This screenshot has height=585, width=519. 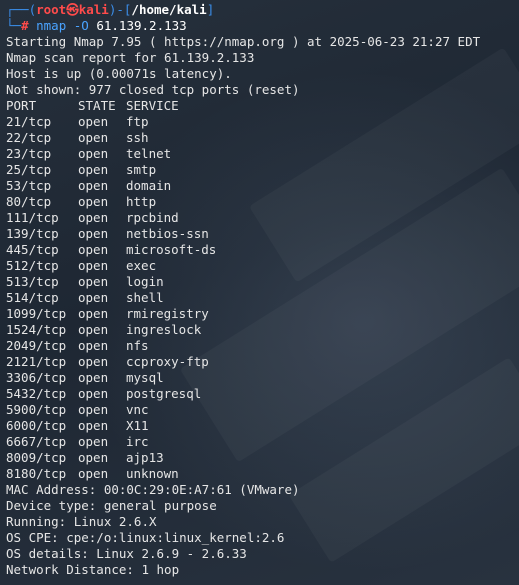 What do you see at coordinates (36, 329) in the screenshot?
I see `port-cell: 1524/tcp` at bounding box center [36, 329].